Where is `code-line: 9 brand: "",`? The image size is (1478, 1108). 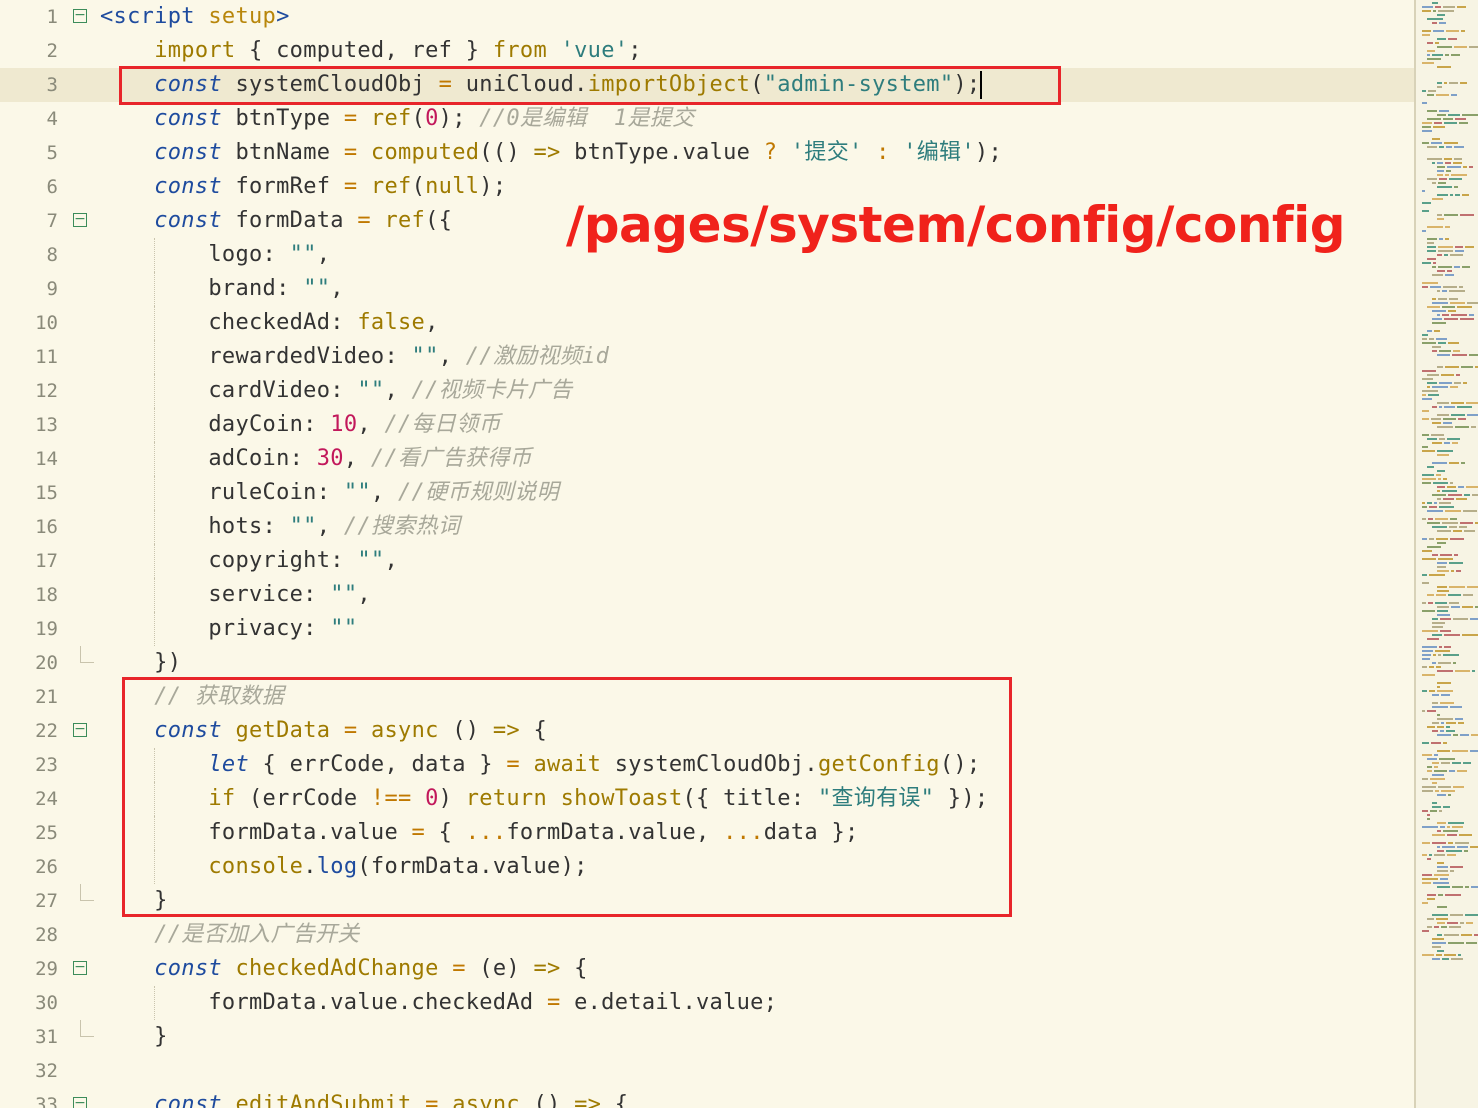 code-line: 9 brand: "", is located at coordinates (707, 289).